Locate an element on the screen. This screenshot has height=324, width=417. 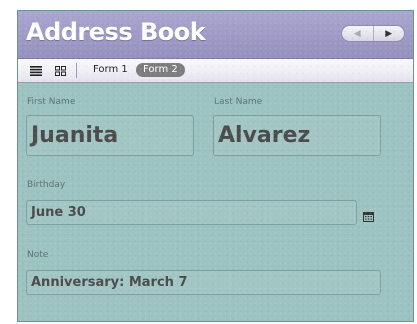
list-view-icon is located at coordinates (35, 70).